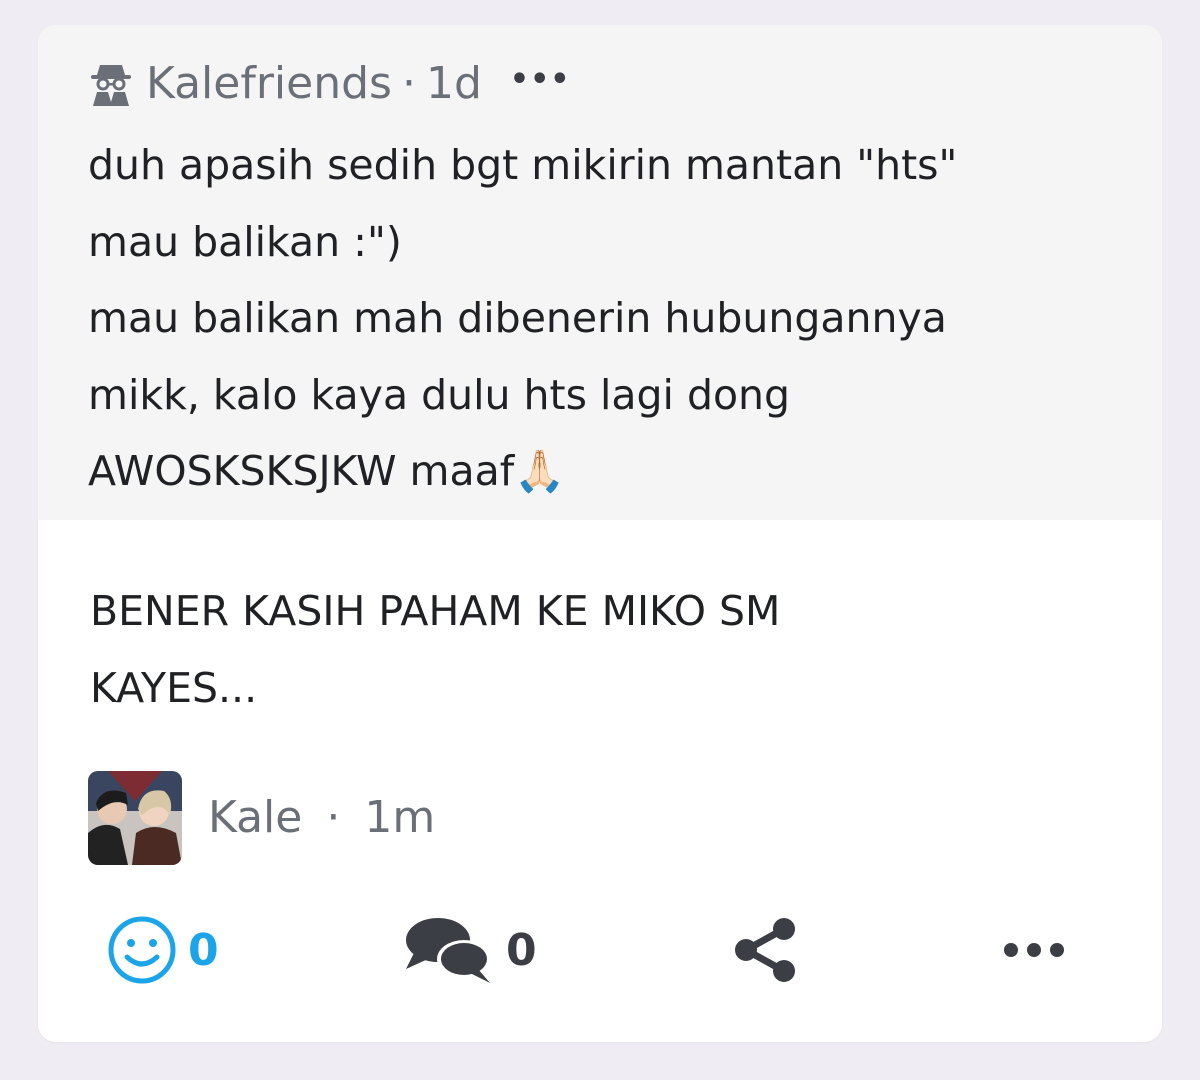 This screenshot has width=1200, height=1080. I want to click on quoted-more-button: •••, so click(540, 79).